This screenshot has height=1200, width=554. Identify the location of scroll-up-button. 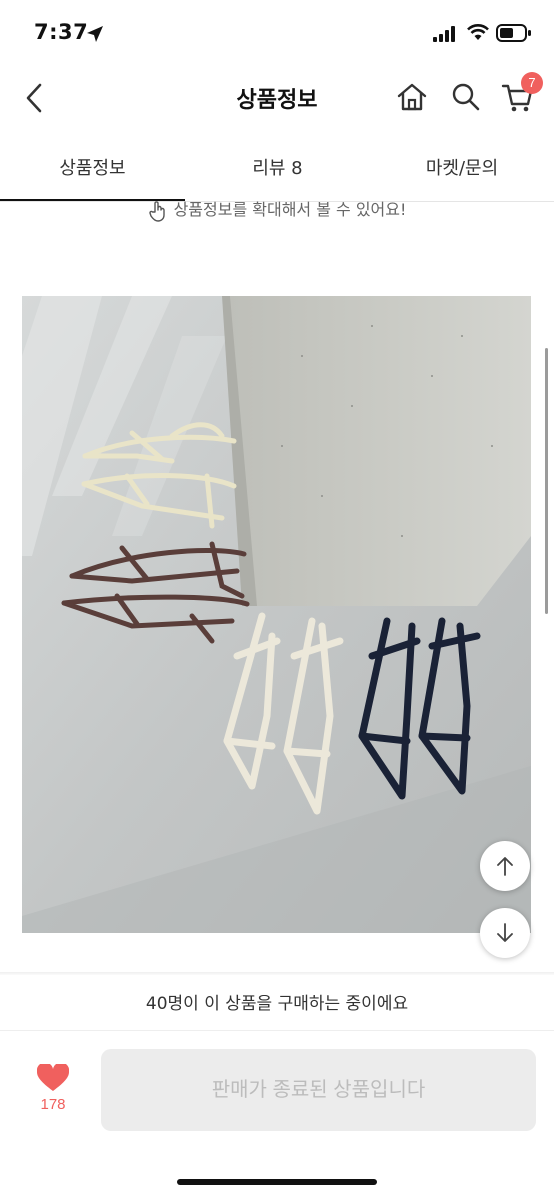
(505, 866).